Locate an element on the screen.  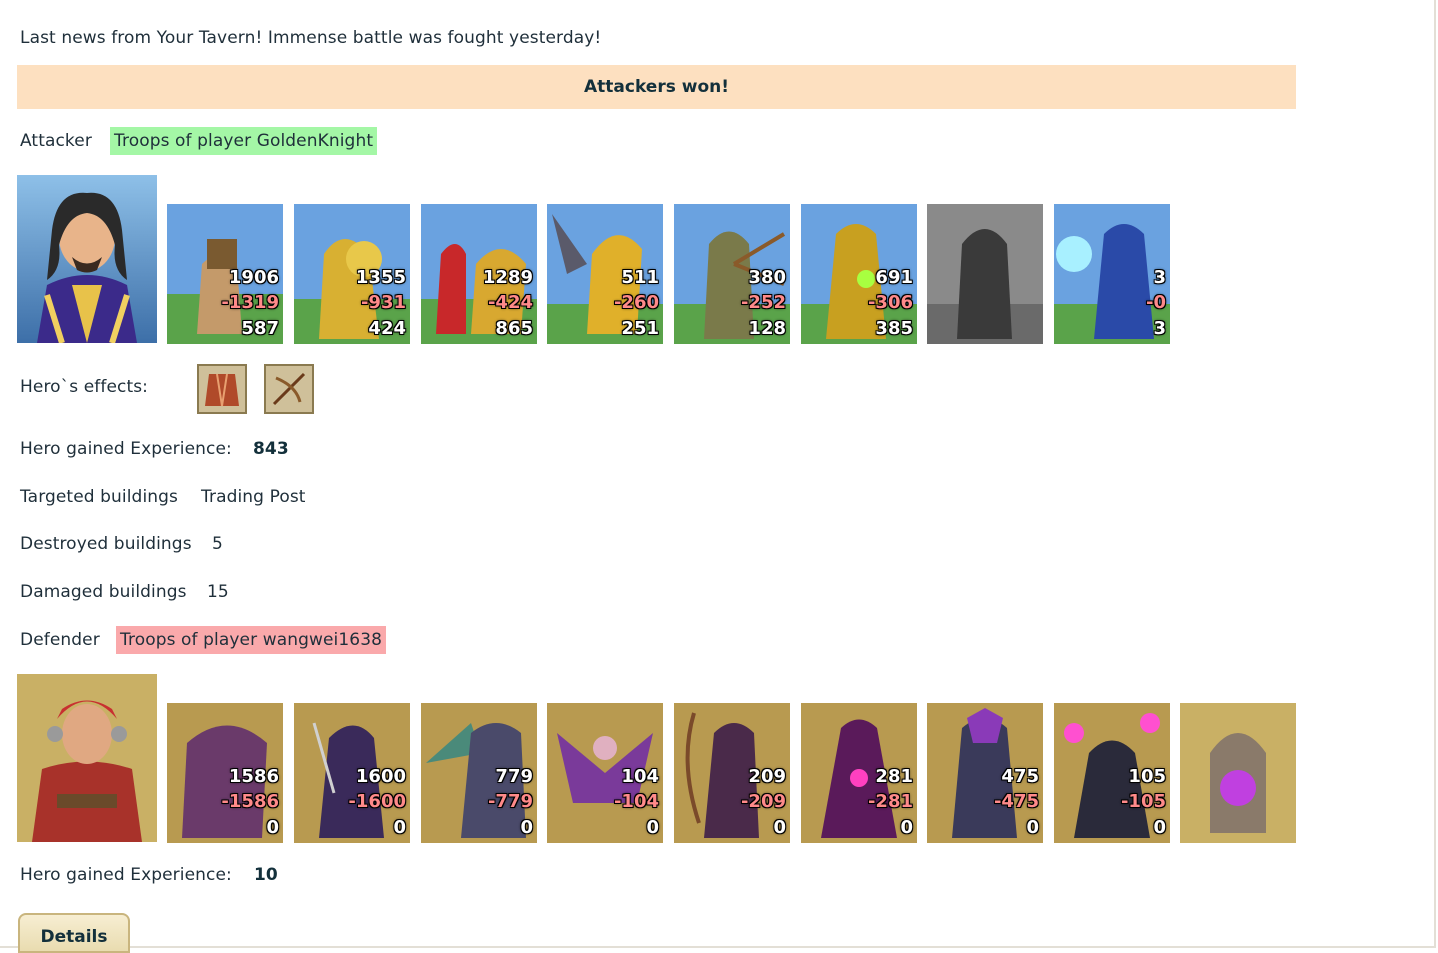
targeted-buildings-label: Targeted buildings is located at coordinates (99, 497).